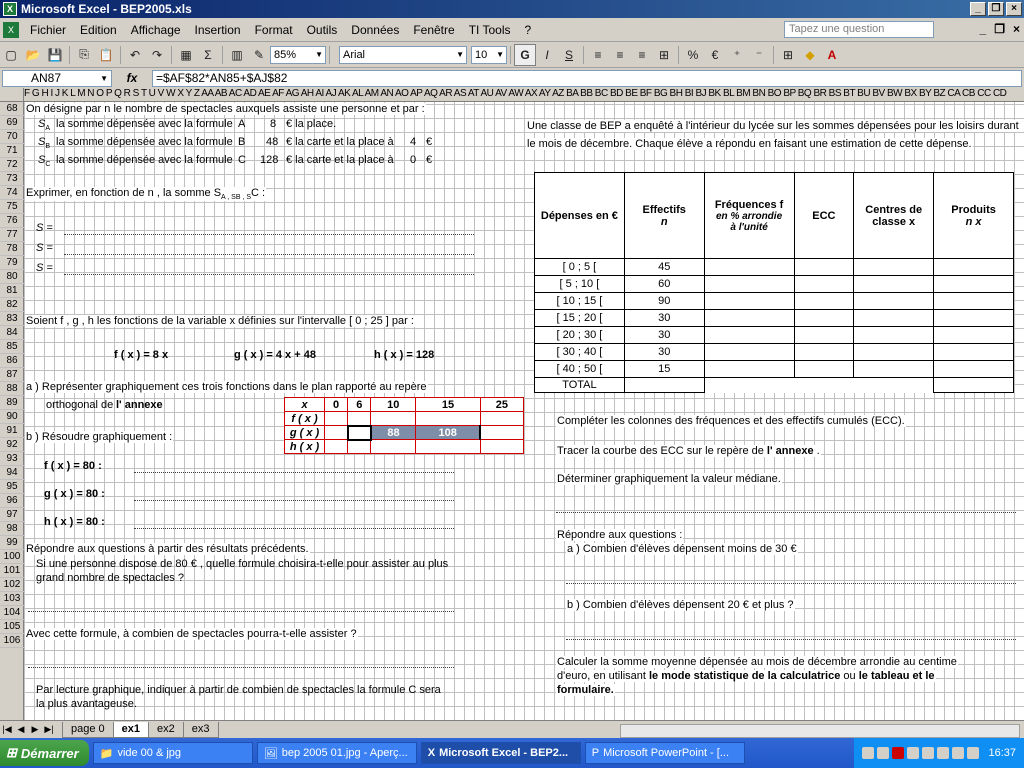  What do you see at coordinates (642, 55) in the screenshot?
I see `align-right-icon: ≡` at bounding box center [642, 55].